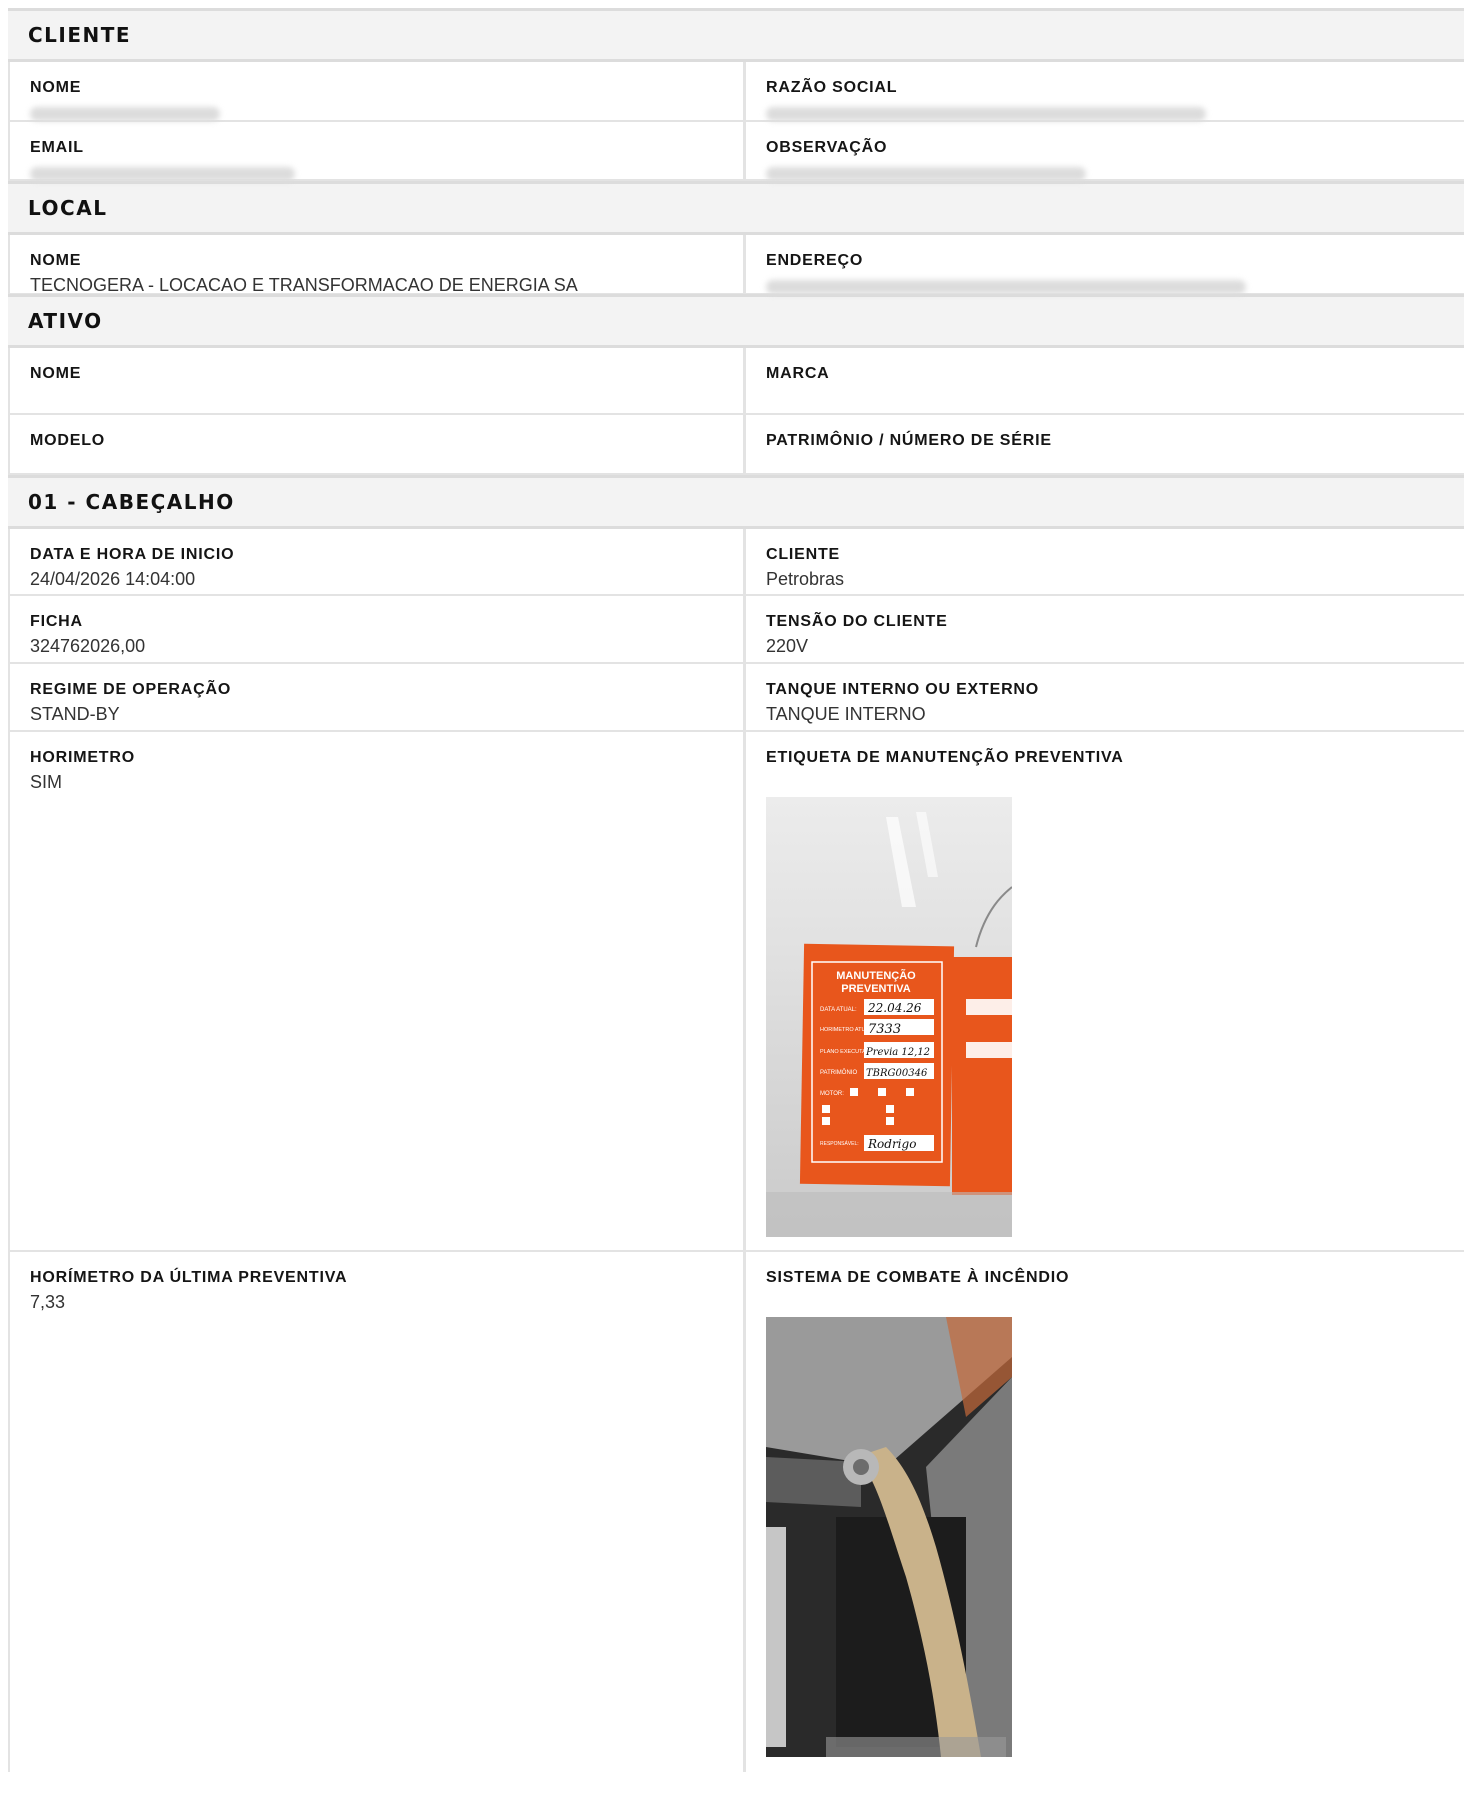 The height and width of the screenshot is (1807, 1472). Describe the element at coordinates (1103, 151) in the screenshot. I see `field-observacao: OBSERVAÇÃO` at that location.